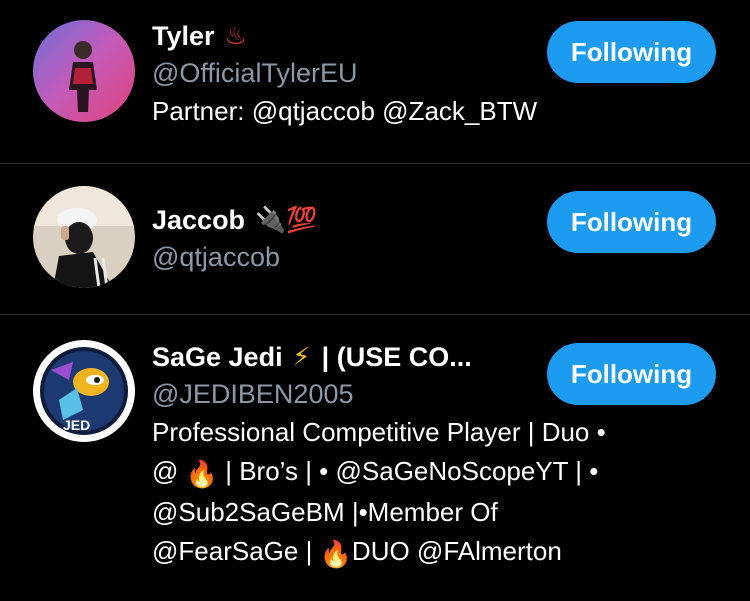 Image resolution: width=750 pixels, height=601 pixels. What do you see at coordinates (199, 220) in the screenshot?
I see `display-name-text: Jaccob` at bounding box center [199, 220].